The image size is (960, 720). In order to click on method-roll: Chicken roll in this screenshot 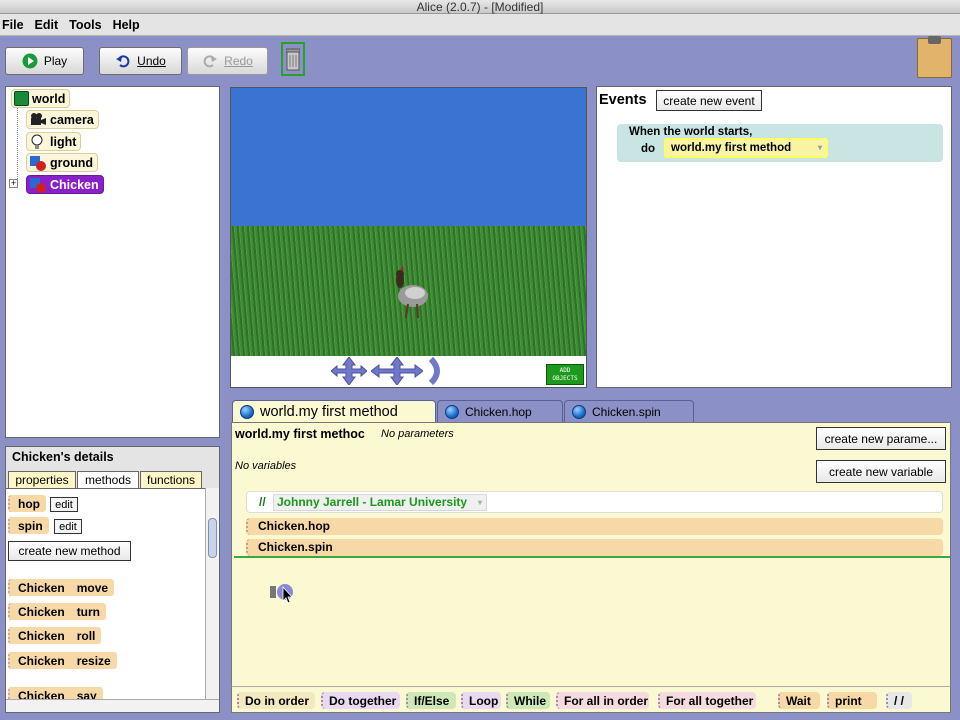, I will do `click(55, 635)`.